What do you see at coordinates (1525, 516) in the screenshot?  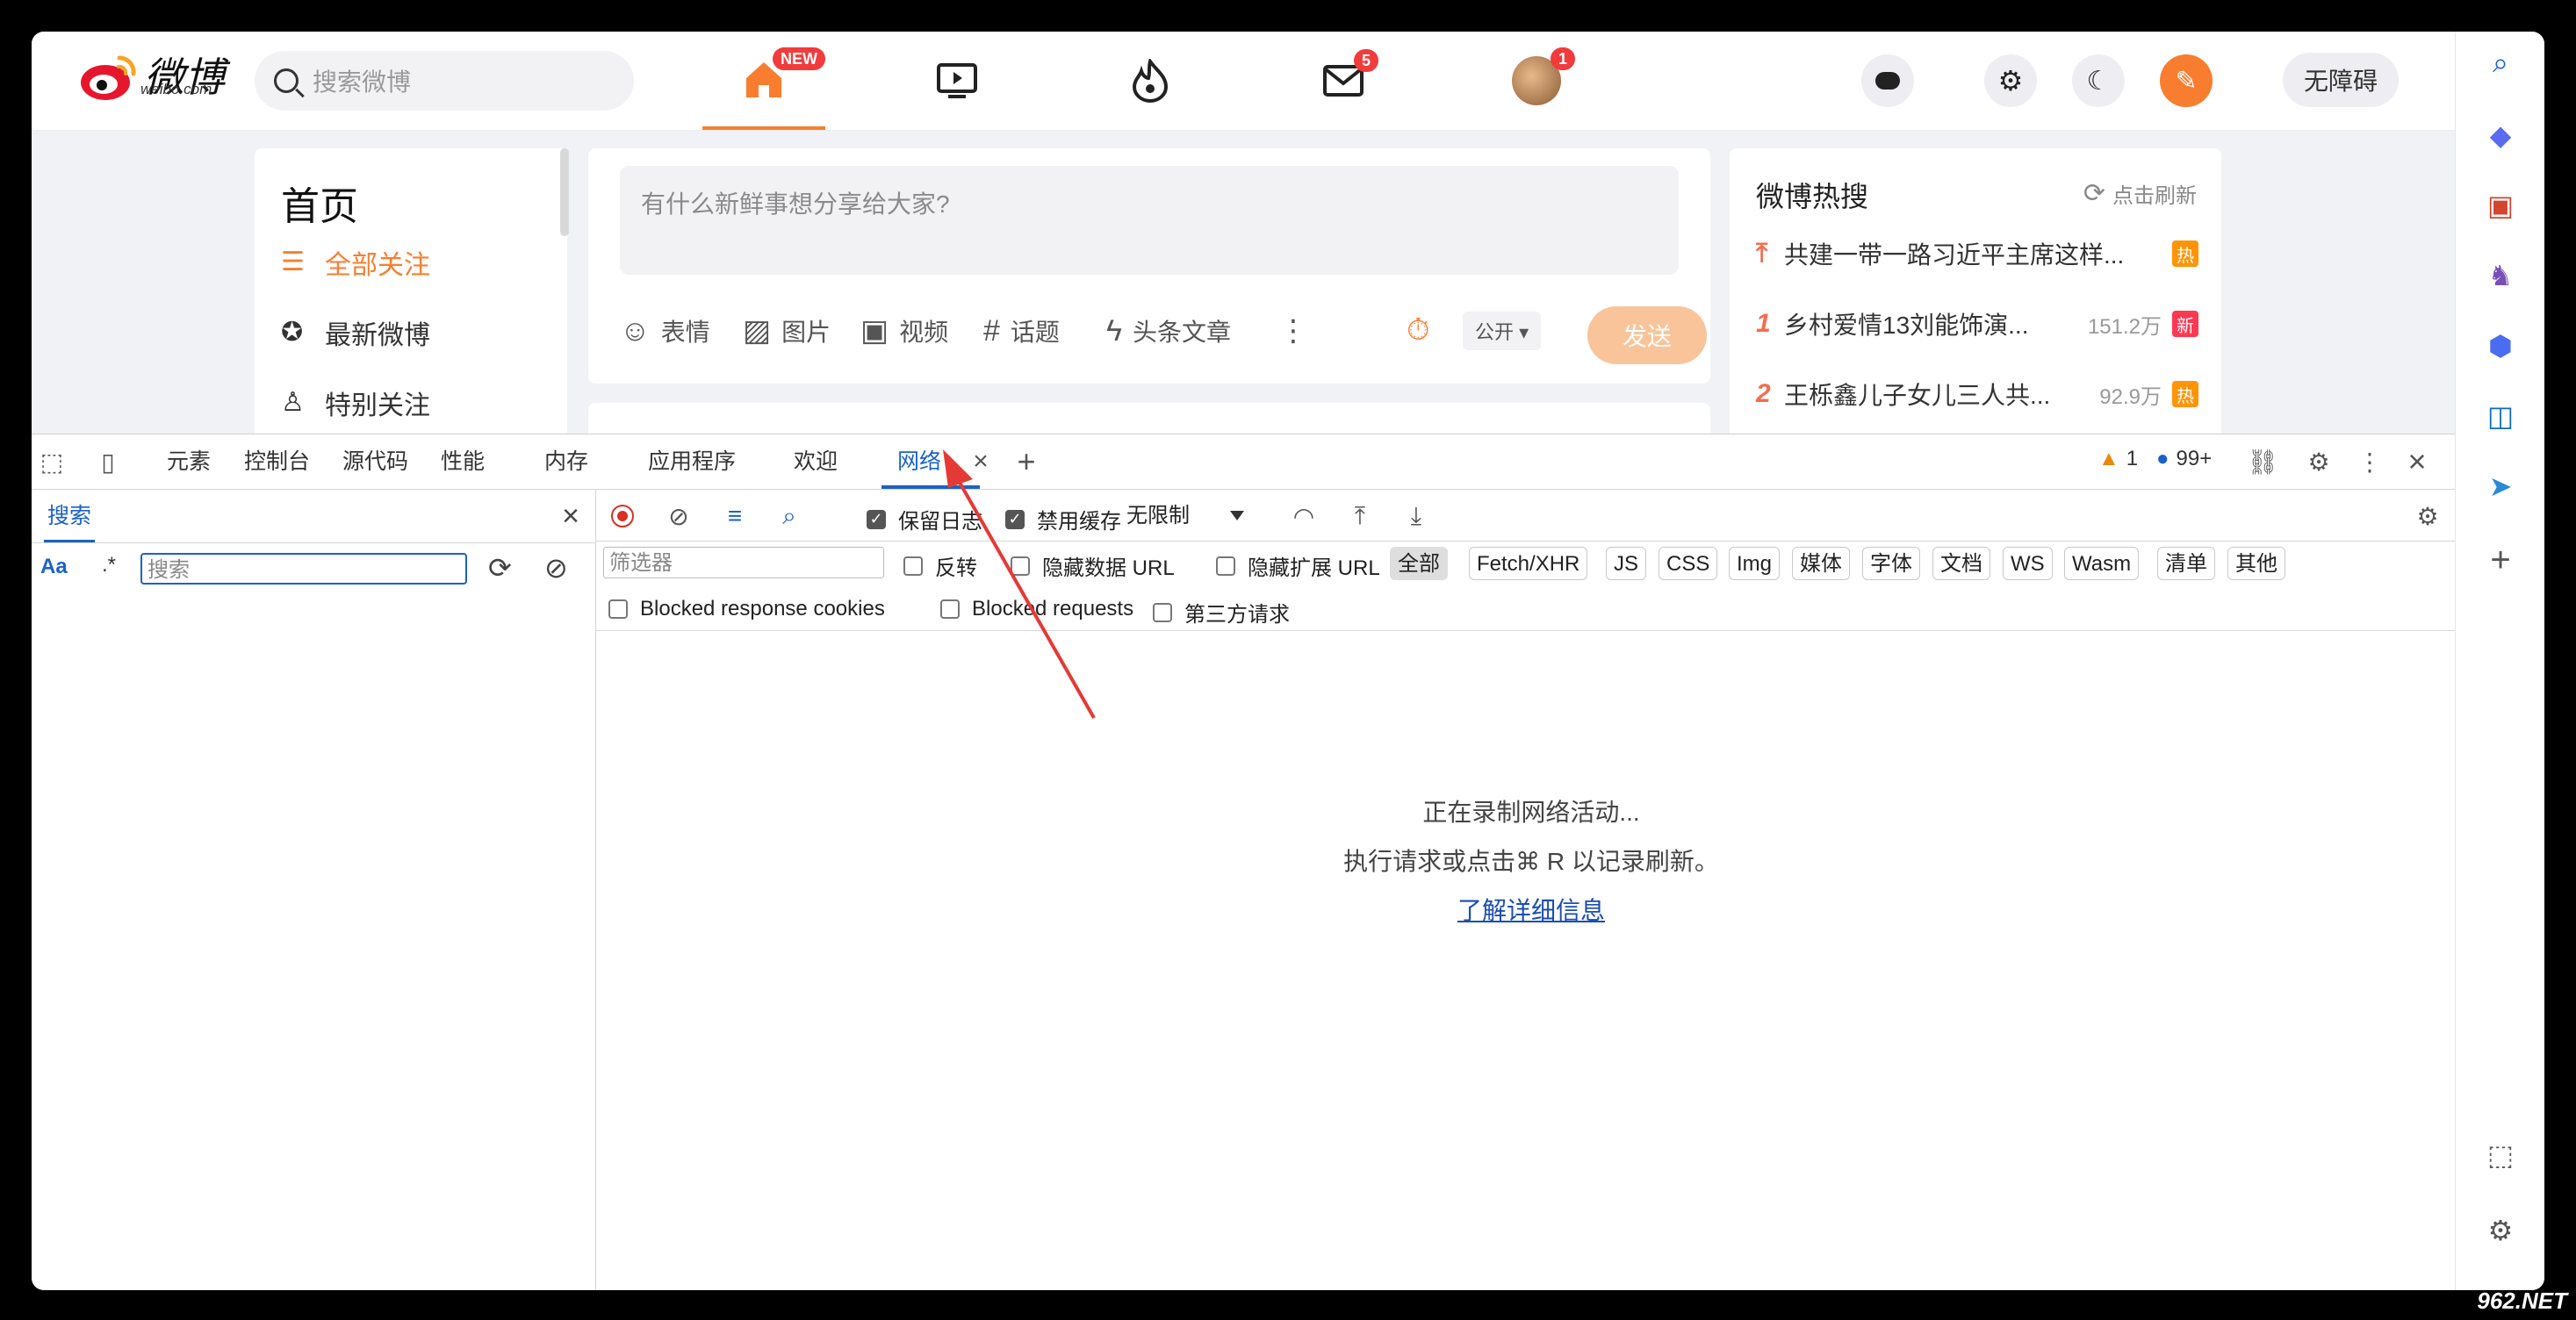 I see `network-toolbar: ⊘ ≡ ⌕ ✓ 保留日志 ✓ 禁用缓存 无限制 ◠ ⤒ ⤓ ⚙` at bounding box center [1525, 516].